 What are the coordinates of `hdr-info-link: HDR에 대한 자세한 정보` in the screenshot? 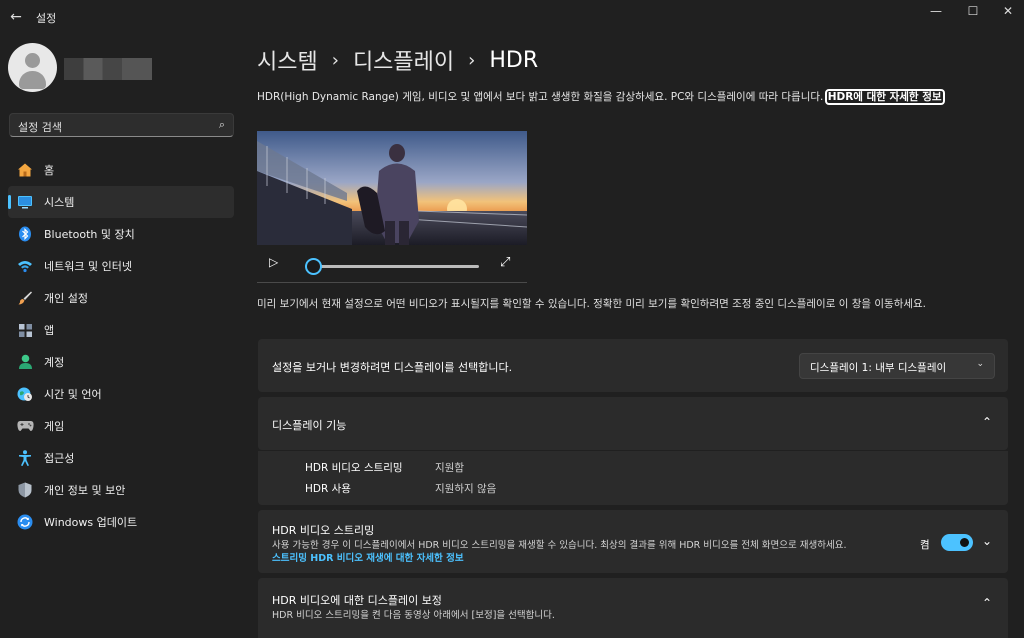 It's located at (884, 97).